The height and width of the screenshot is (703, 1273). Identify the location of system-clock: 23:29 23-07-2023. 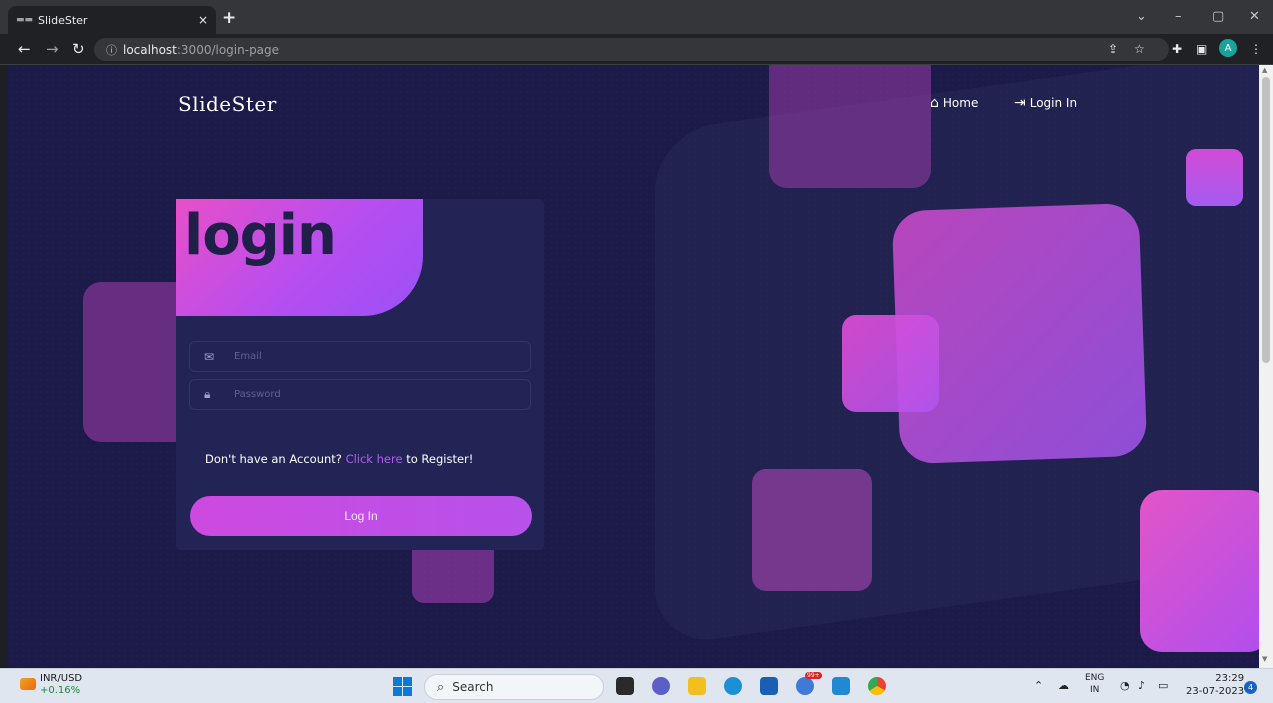
(1215, 685).